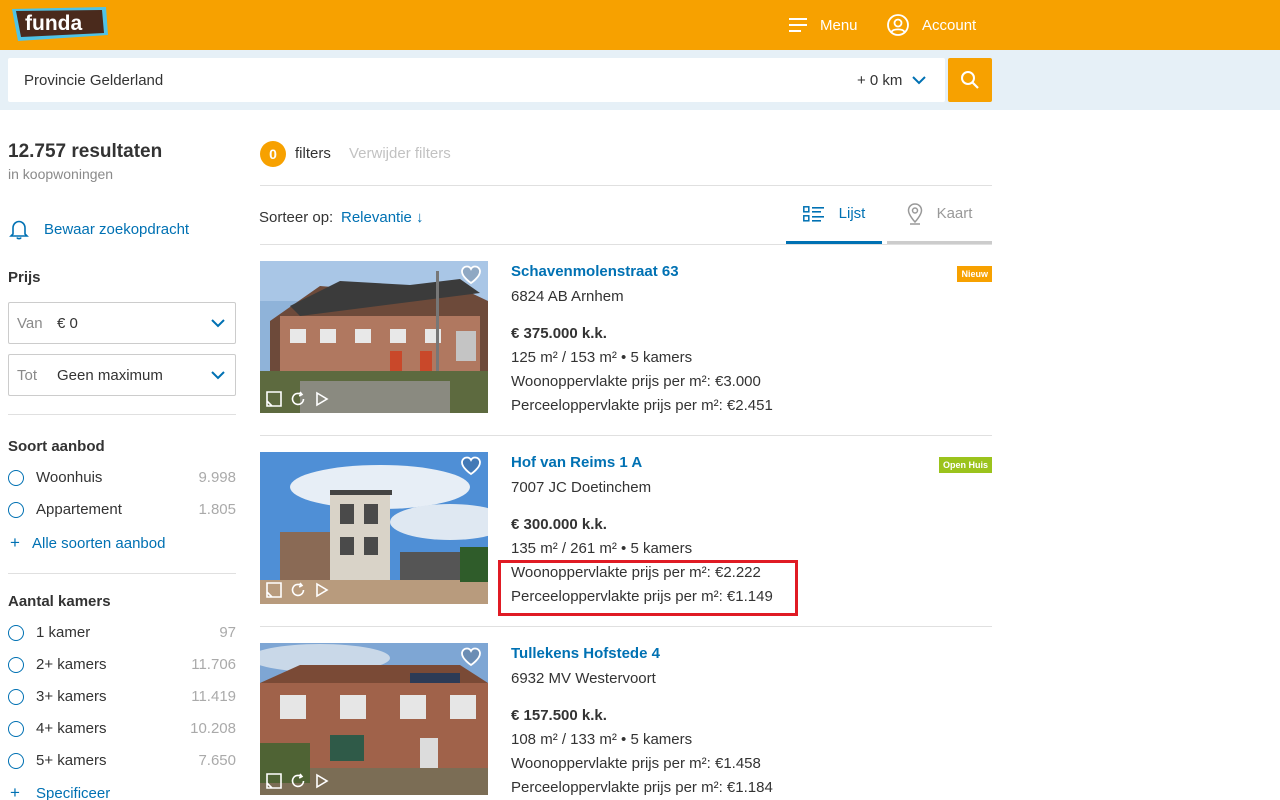 The image size is (1280, 800). I want to click on map-pin-icon, so click(914, 213).